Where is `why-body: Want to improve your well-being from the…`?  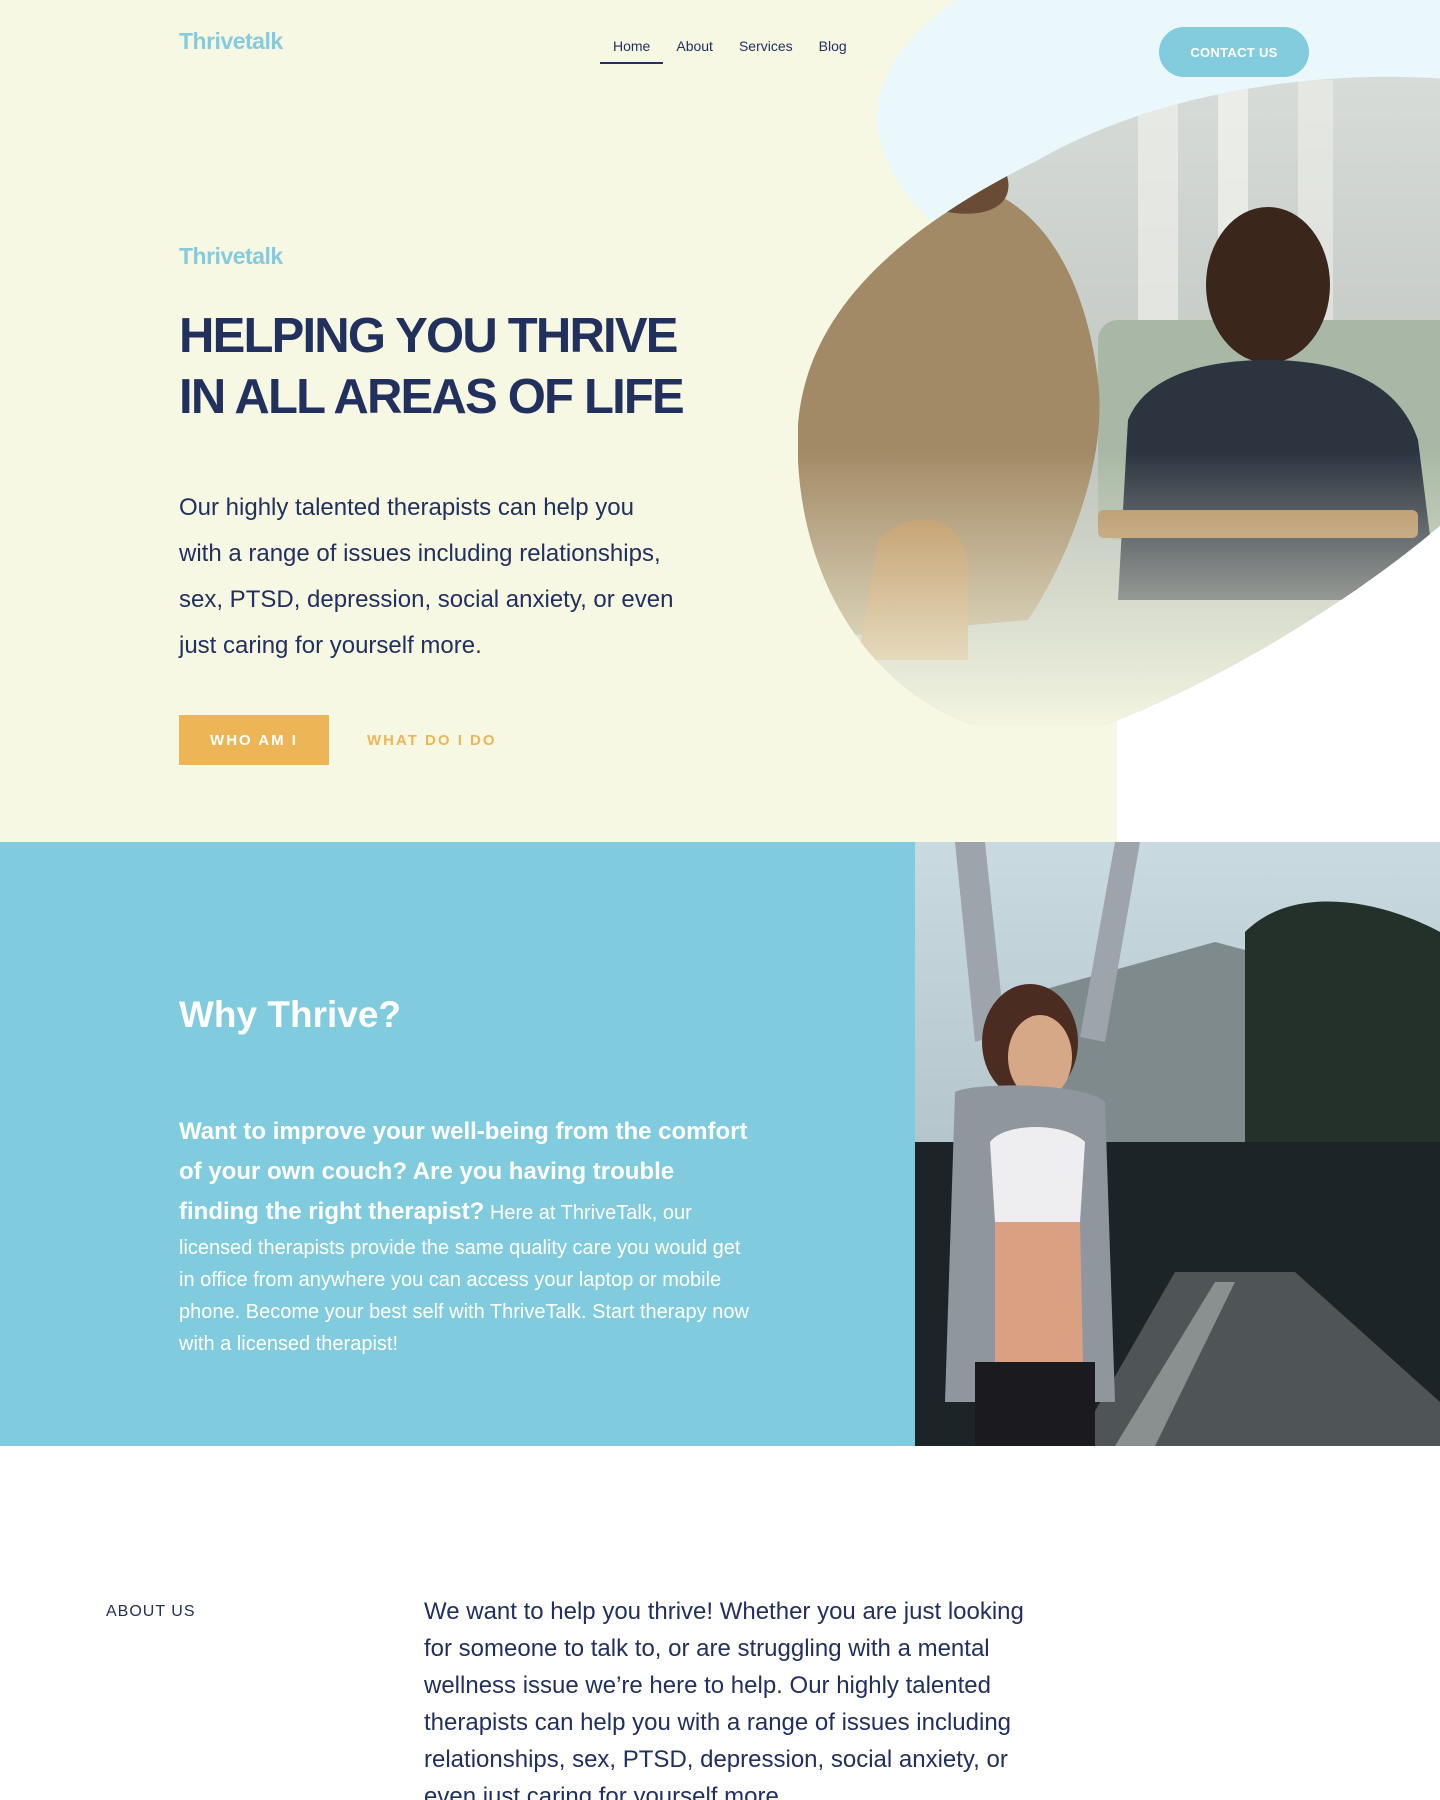
why-body: Want to improve your well-being from the… is located at coordinates (464, 1236).